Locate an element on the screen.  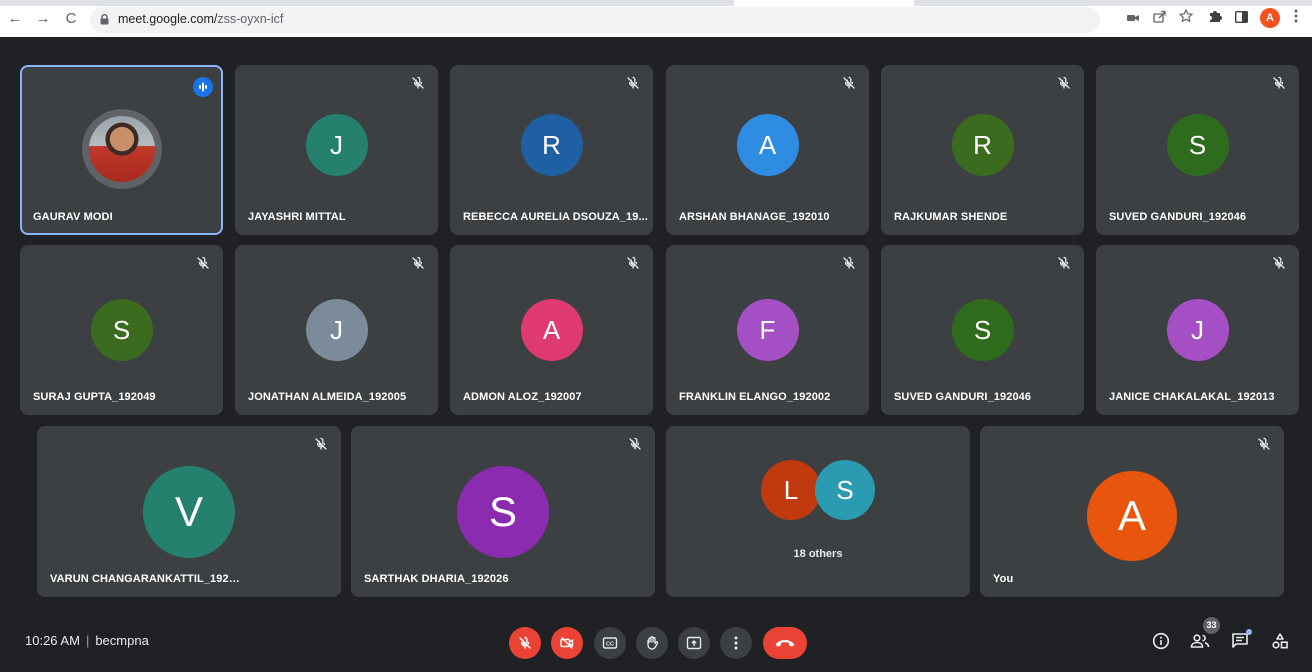
avatar: L is located at coordinates (791, 490).